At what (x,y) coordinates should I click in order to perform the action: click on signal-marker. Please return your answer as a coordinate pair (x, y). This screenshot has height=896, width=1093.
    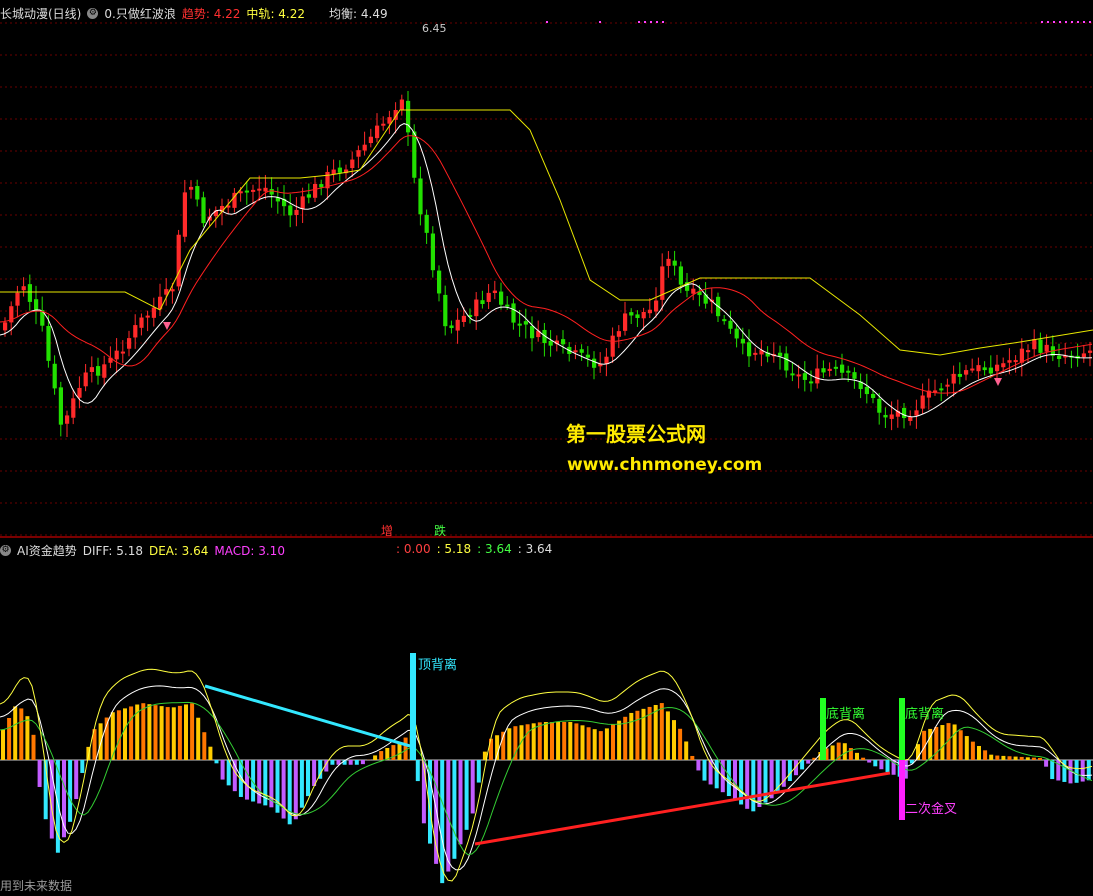
    Looking at the image, I should click on (998, 382).